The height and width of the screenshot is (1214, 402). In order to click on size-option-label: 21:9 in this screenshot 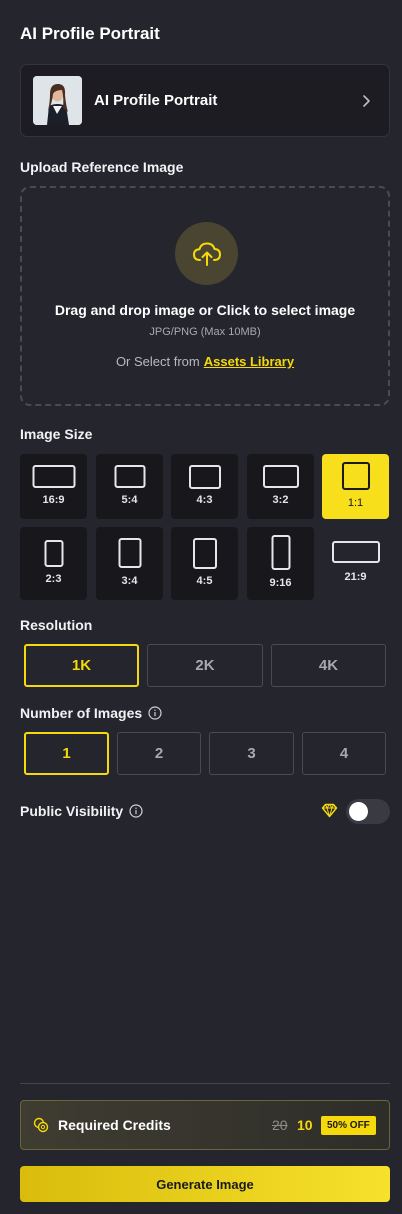, I will do `click(355, 577)`.